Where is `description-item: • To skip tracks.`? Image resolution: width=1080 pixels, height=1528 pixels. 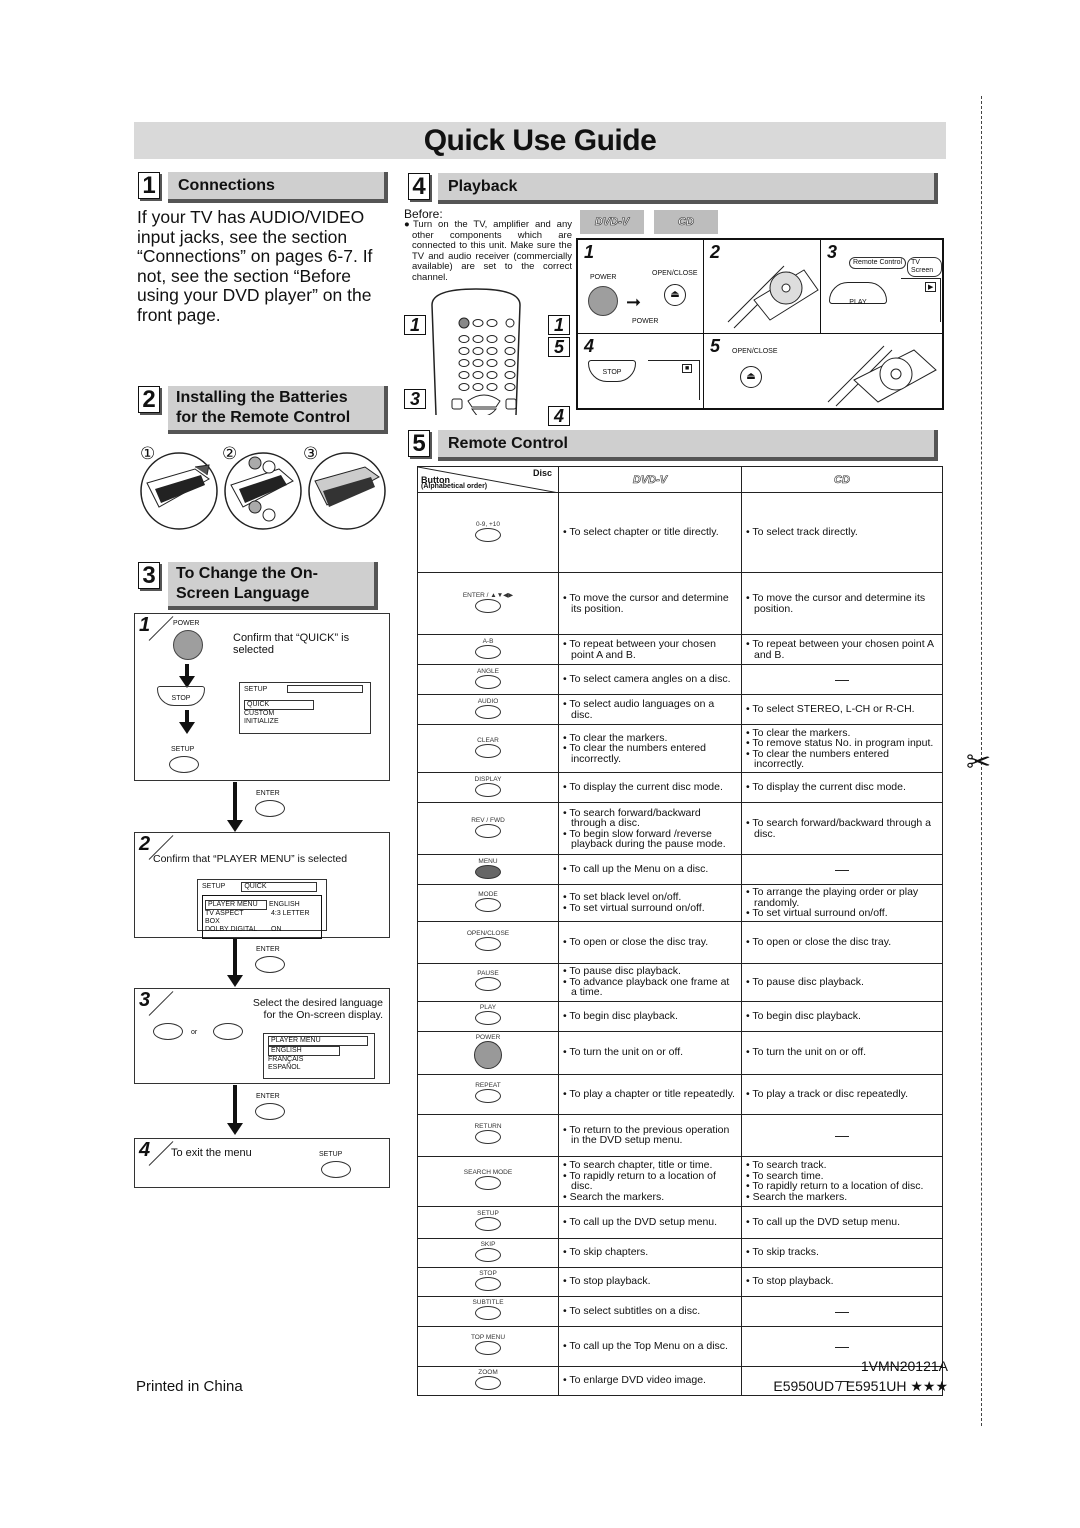
description-item: • To skip tracks. is located at coordinates (842, 1252).